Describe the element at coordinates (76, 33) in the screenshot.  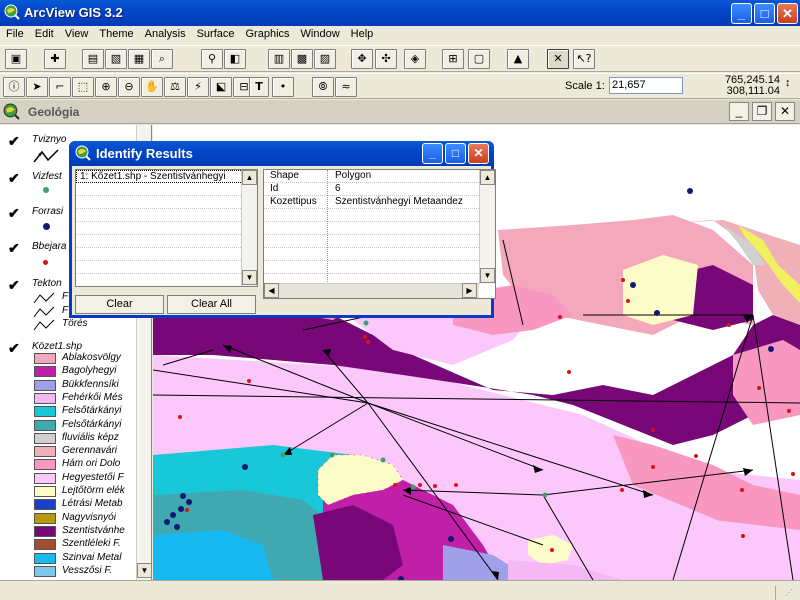
I see `menu-view: View` at that location.